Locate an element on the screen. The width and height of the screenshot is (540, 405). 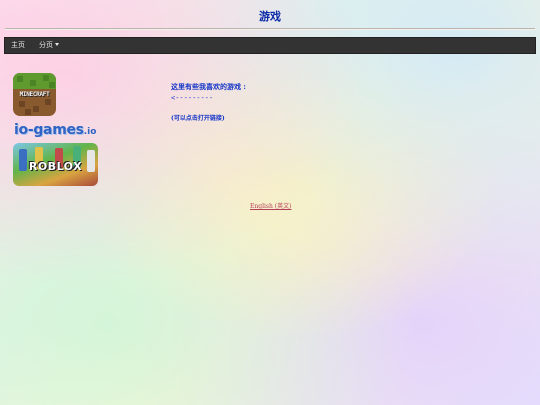
minecraft-grass-top is located at coordinates (34, 81).